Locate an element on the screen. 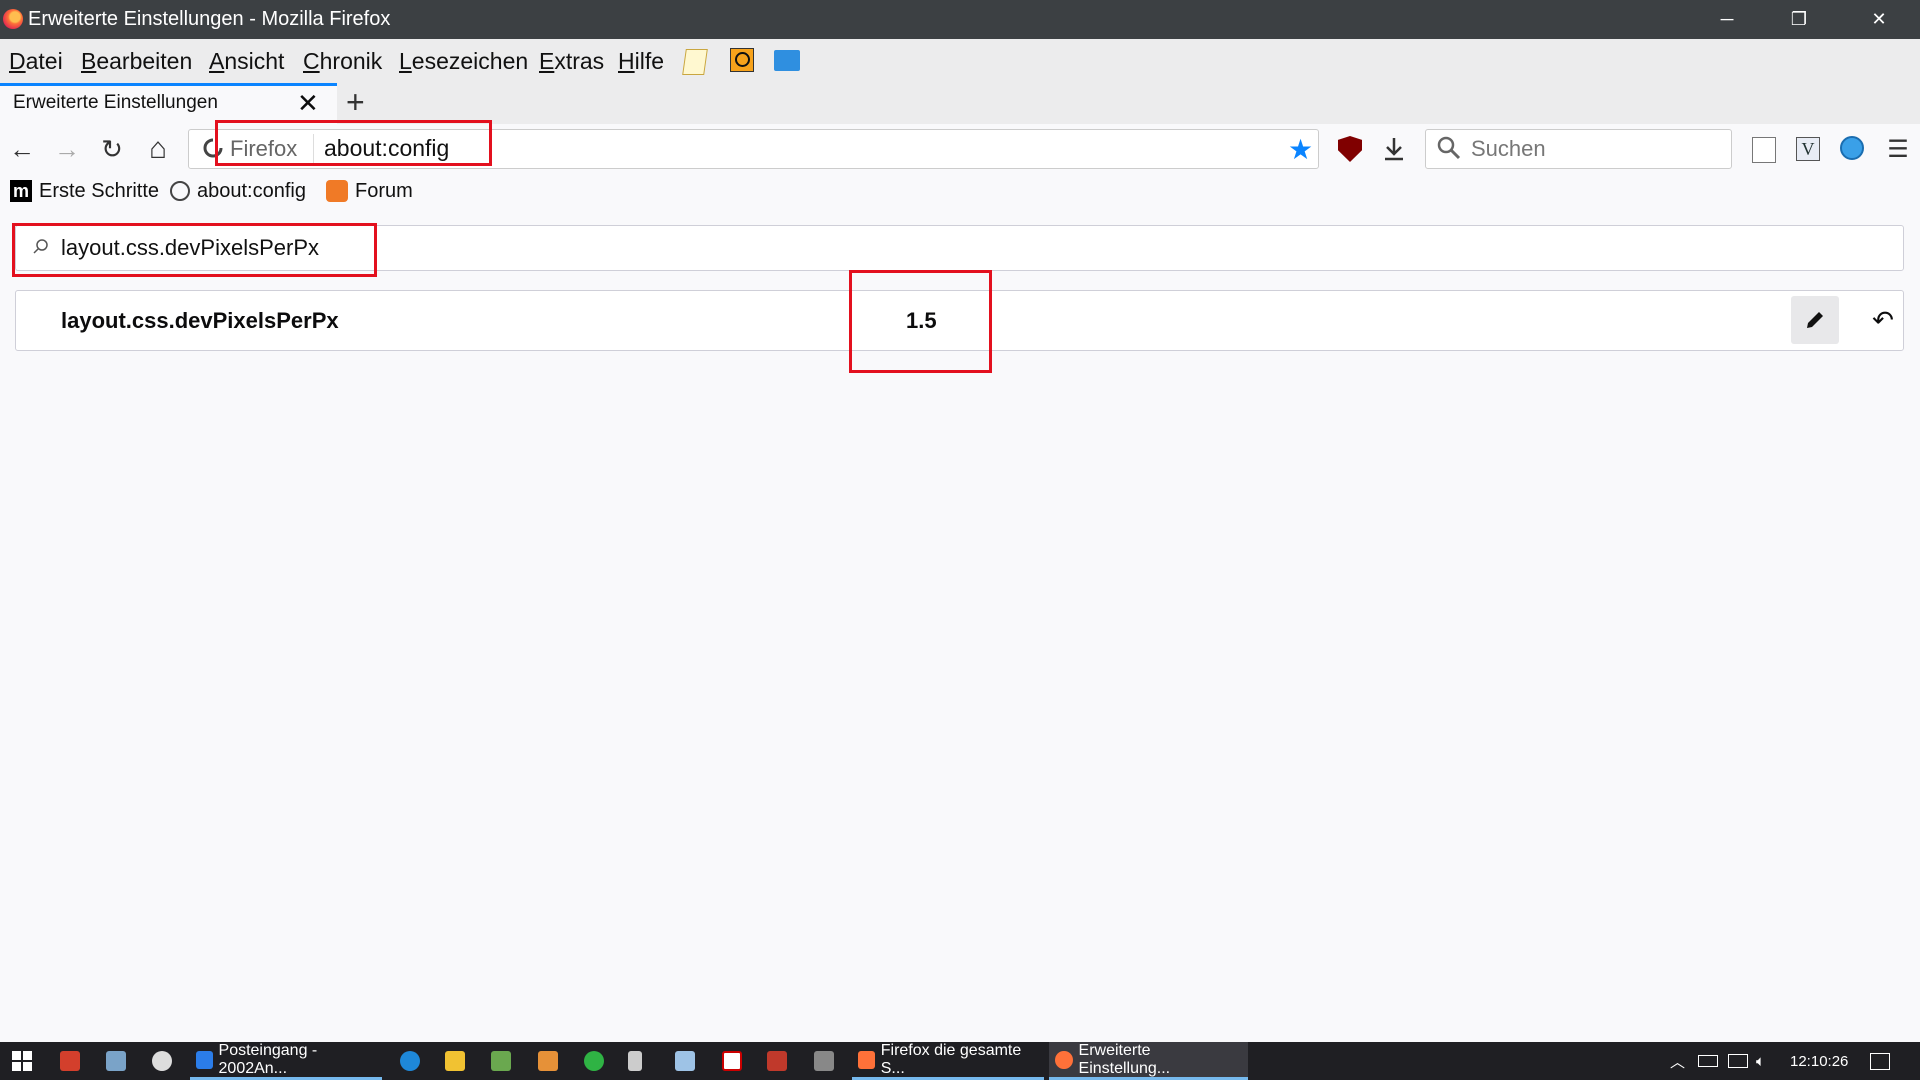 Image resolution: width=1920 pixels, height=1080 pixels. pencil-icon is located at coordinates (1815, 320).